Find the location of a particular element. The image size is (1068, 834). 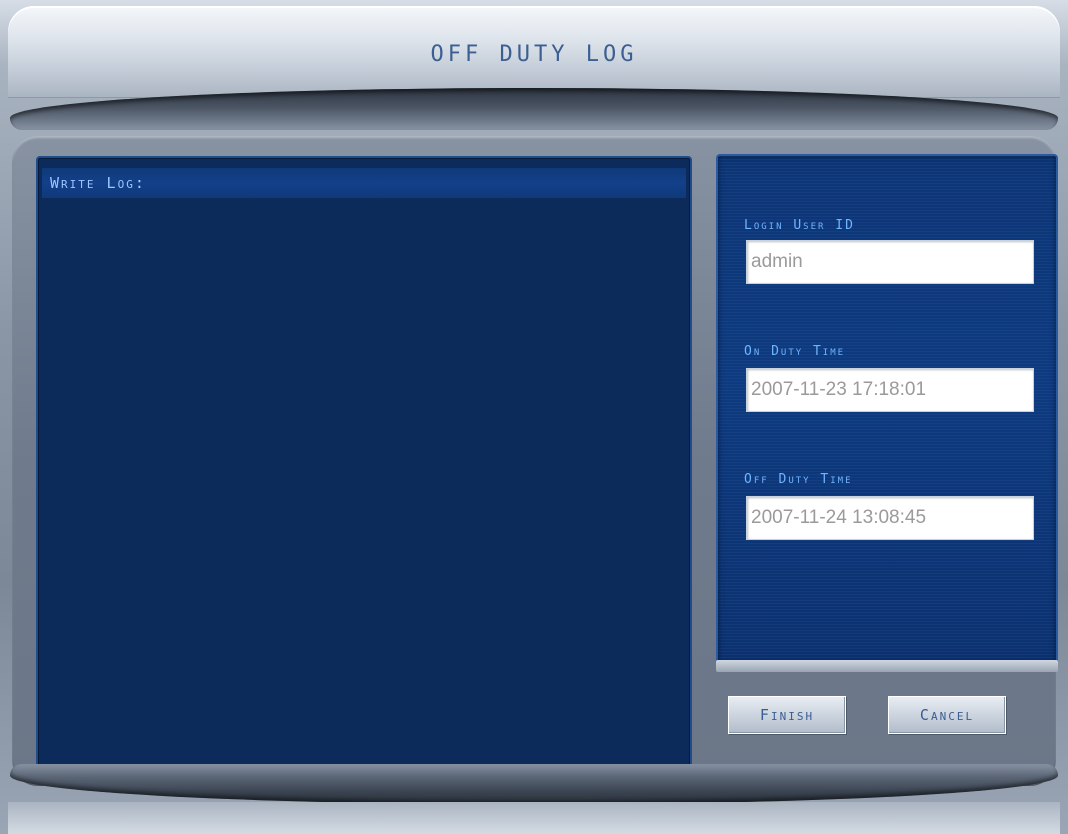

bottom-strip is located at coordinates (534, 818).